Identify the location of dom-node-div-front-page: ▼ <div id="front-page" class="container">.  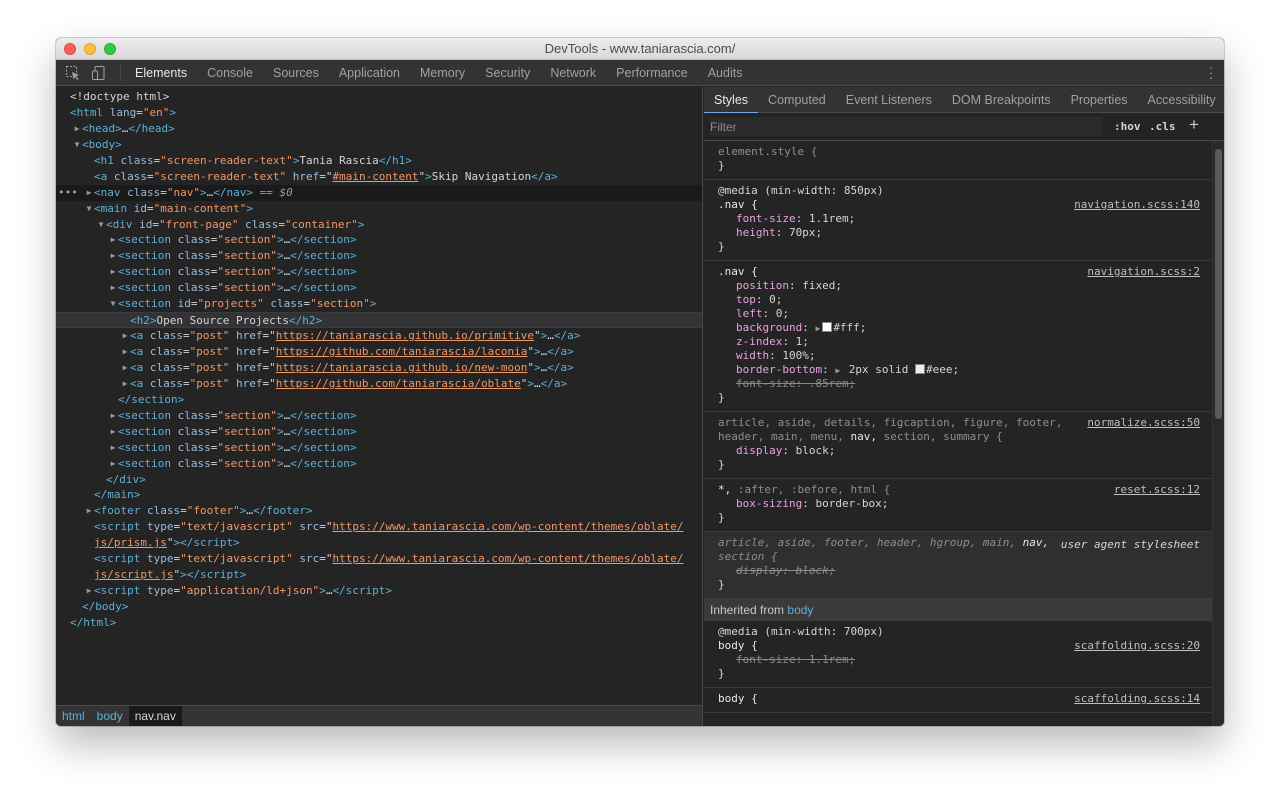
(379, 225).